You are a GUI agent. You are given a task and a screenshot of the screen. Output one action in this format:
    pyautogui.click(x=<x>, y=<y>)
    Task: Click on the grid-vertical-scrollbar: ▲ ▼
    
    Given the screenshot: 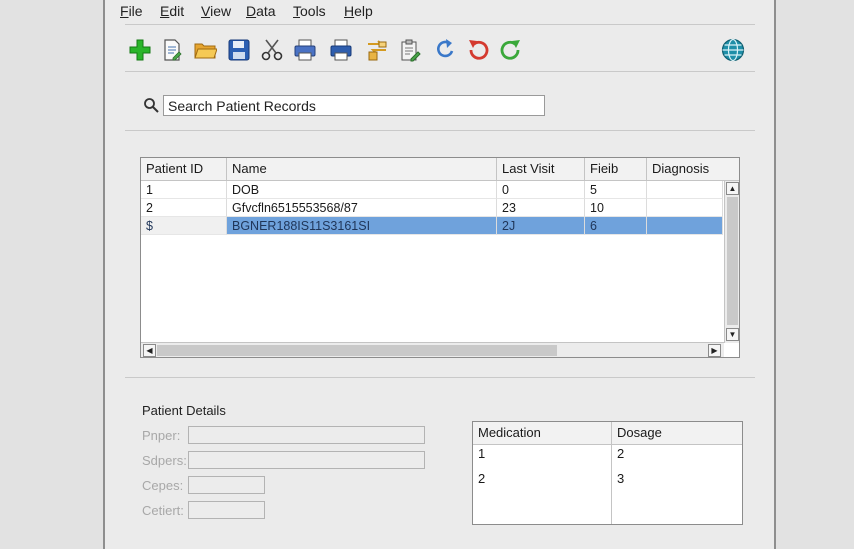 What is the action you would take?
    pyautogui.click(x=731, y=262)
    